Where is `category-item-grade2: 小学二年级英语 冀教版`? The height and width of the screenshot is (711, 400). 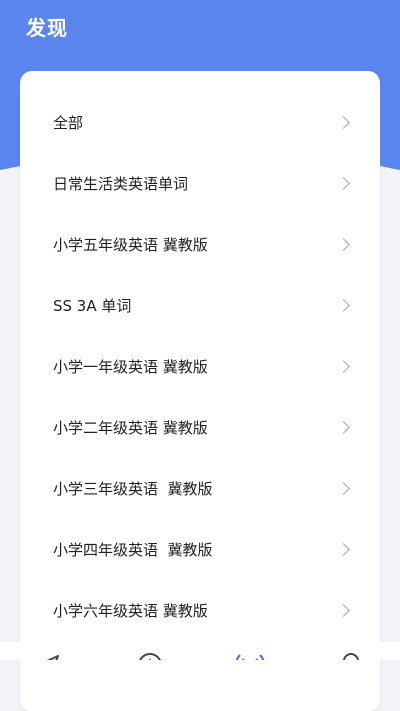 category-item-grade2: 小学二年级英语 冀教版 is located at coordinates (200, 427).